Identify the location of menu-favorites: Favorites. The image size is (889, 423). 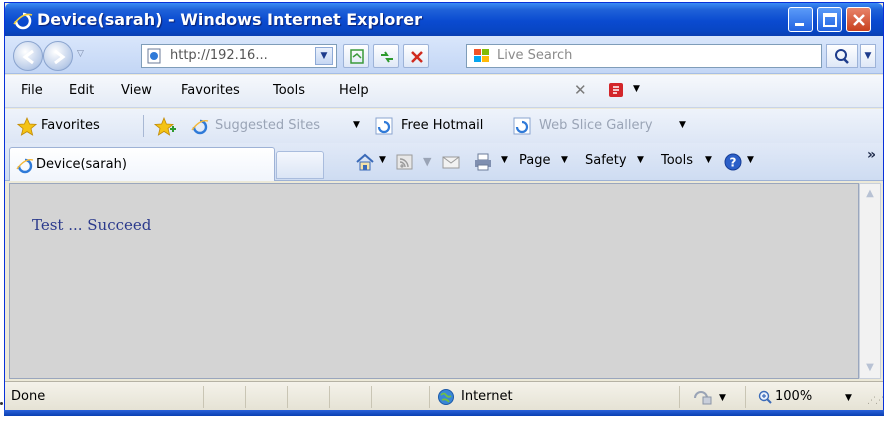
(210, 90).